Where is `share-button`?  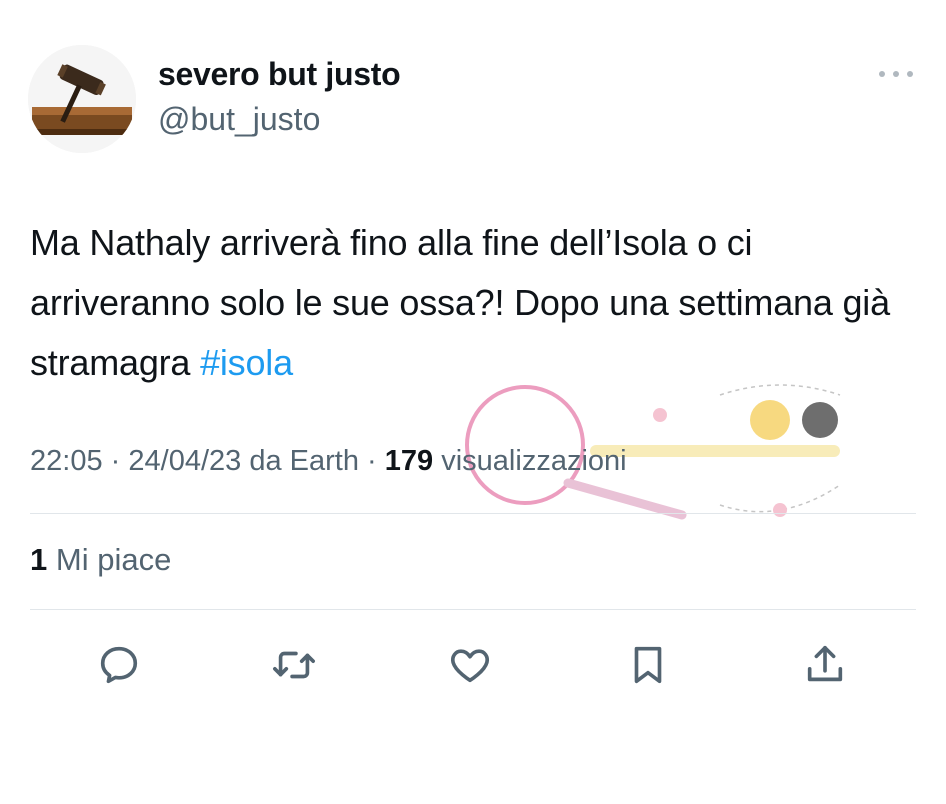 share-button is located at coordinates (825, 665).